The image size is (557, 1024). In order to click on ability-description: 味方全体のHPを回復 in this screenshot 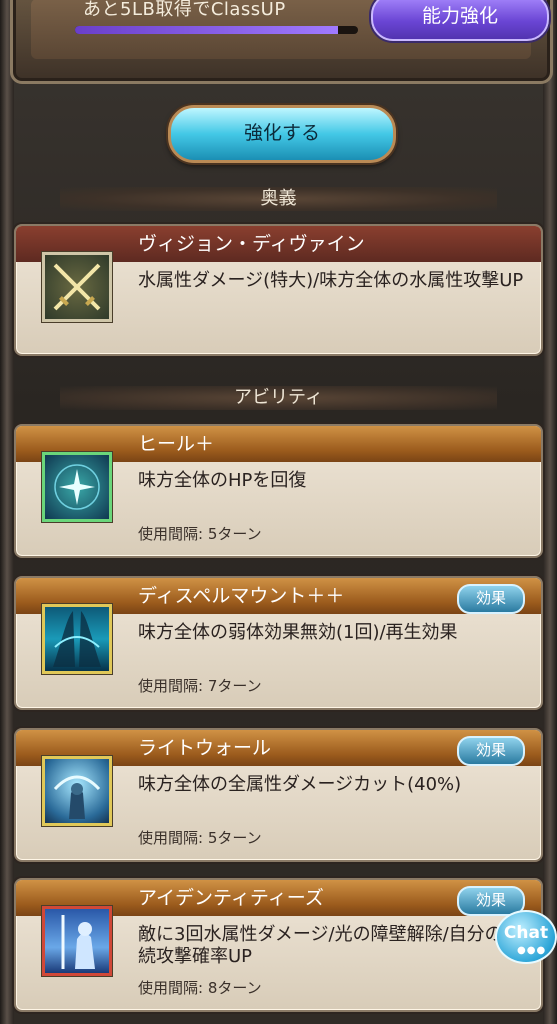, I will do `click(222, 480)`.